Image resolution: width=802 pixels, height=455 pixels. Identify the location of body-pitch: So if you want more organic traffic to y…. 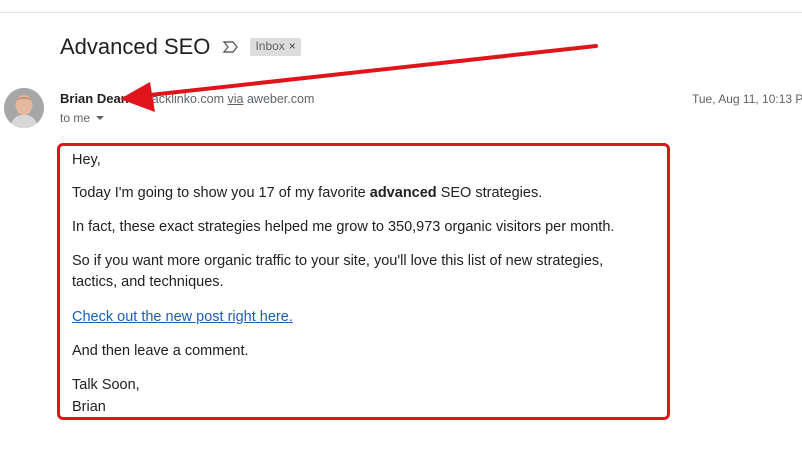
(338, 271).